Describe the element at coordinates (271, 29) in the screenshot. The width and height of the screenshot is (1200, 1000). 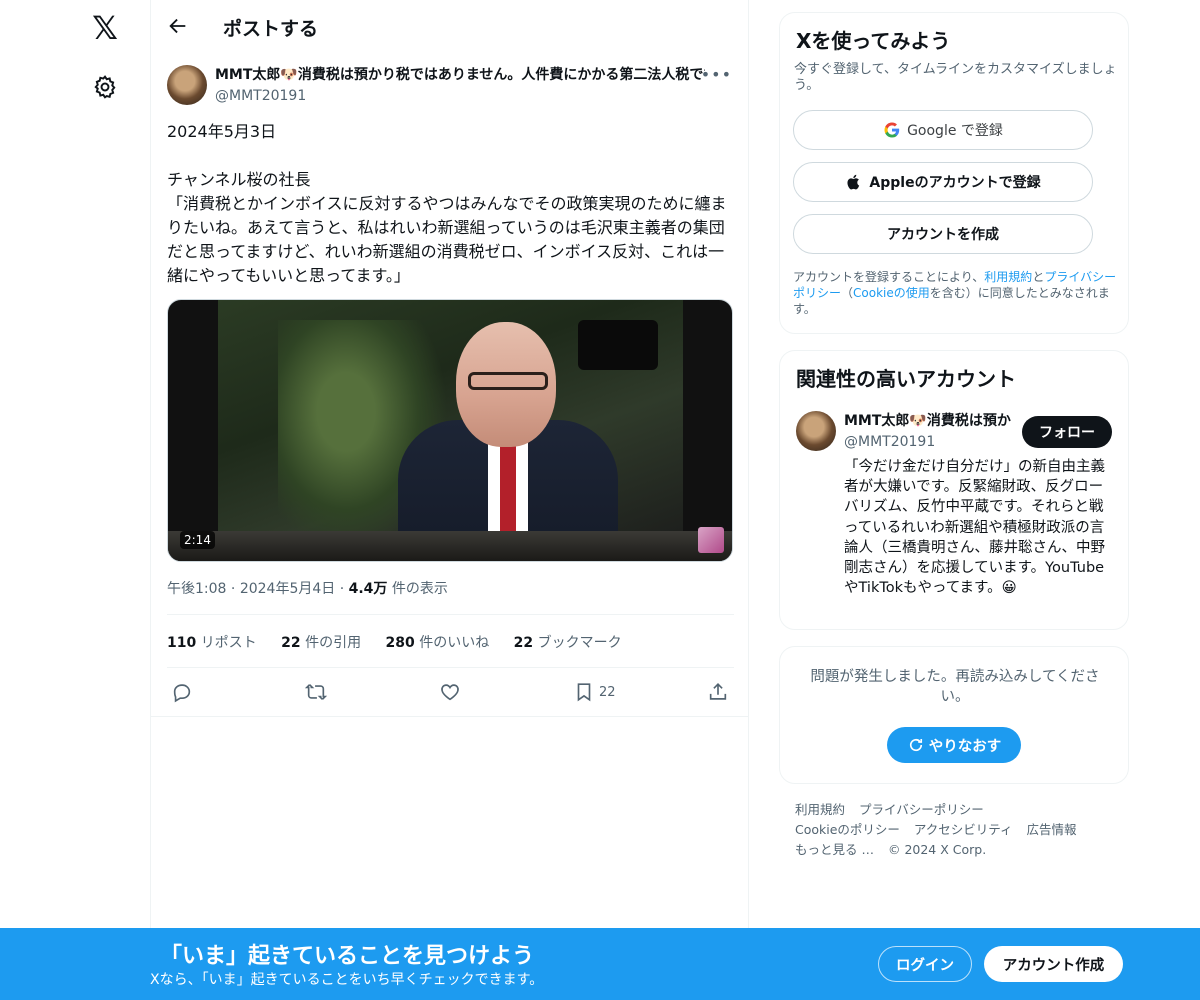
I see `page-title: ポストする` at that location.